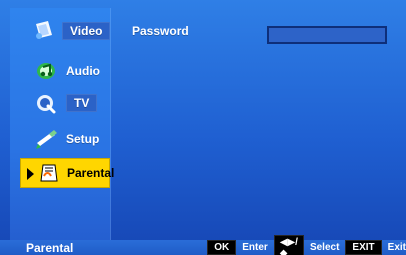 Image resolution: width=406 pixels, height=255 pixels. I want to click on selection-pointer-icon, so click(30, 174).